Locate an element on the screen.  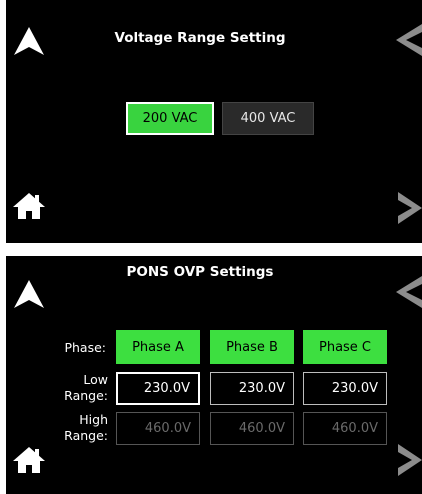
low-range-label-line2: Range: is located at coordinates (86, 395).